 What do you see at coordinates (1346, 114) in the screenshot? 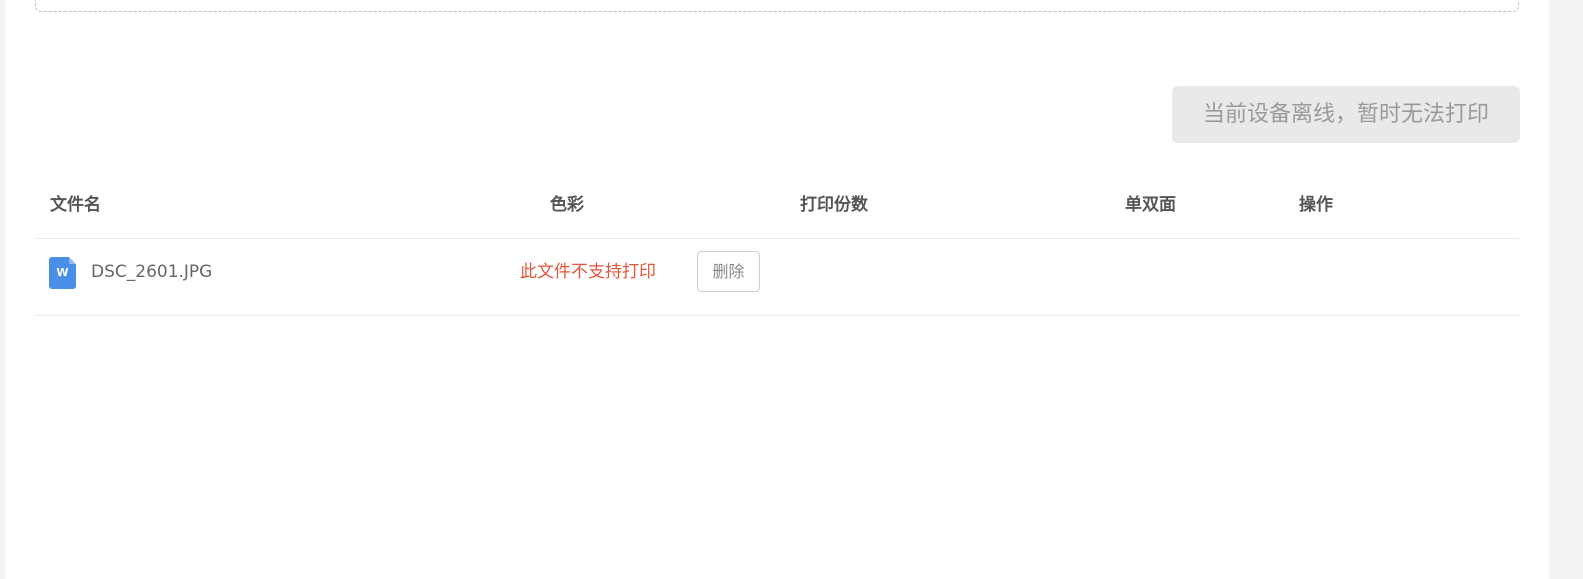
I see `print-button-disabled: 当前设备离线，暂时无法打印` at bounding box center [1346, 114].